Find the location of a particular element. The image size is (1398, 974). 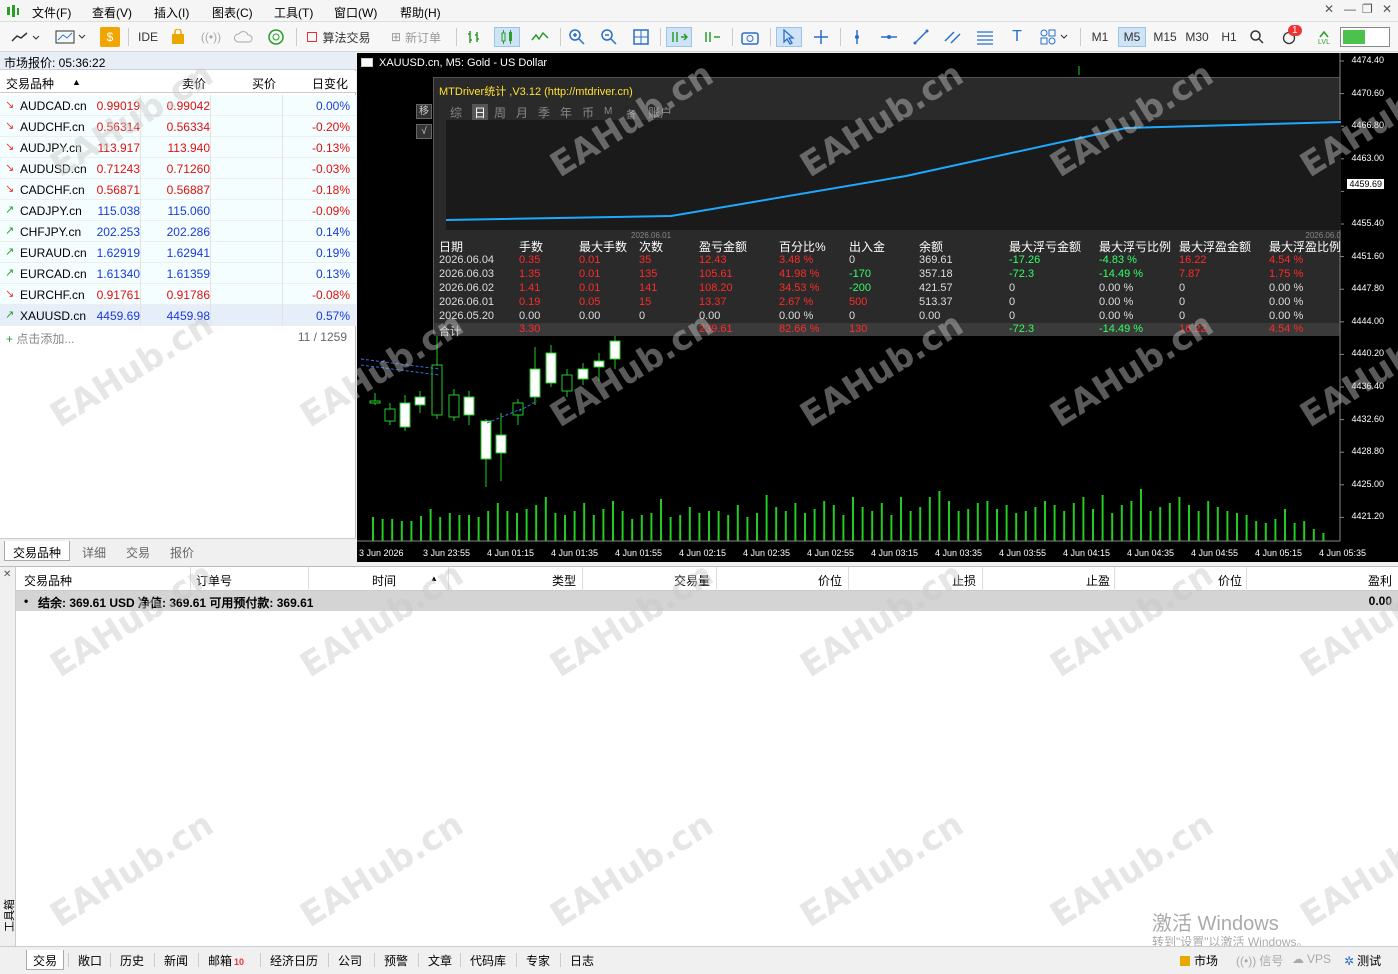

terminal-tab: 预警 is located at coordinates (396, 960).